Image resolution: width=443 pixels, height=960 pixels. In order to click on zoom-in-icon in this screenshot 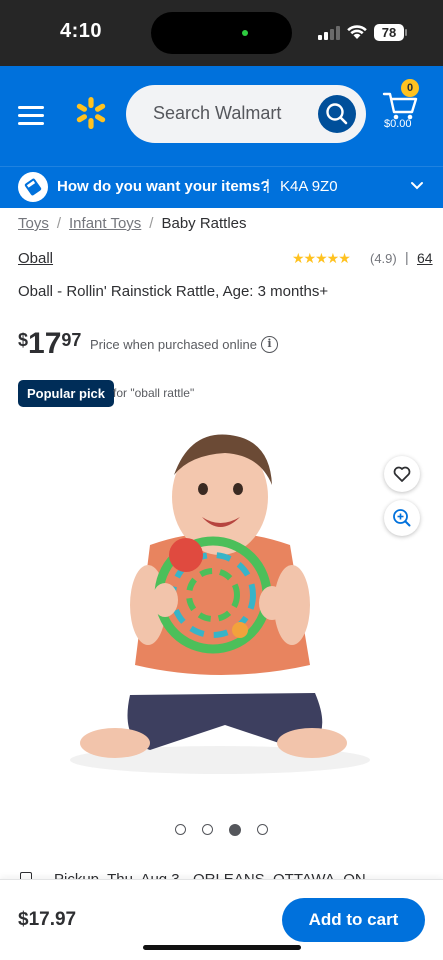, I will do `click(402, 518)`.